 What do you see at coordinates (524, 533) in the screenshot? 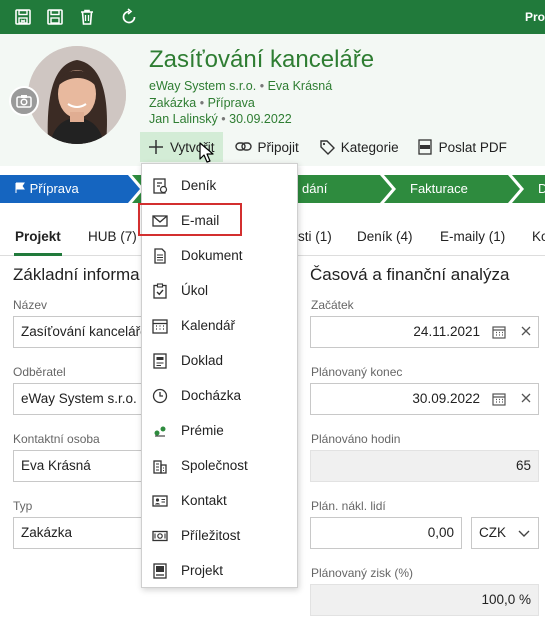
I see `chevron-down-icon` at bounding box center [524, 533].